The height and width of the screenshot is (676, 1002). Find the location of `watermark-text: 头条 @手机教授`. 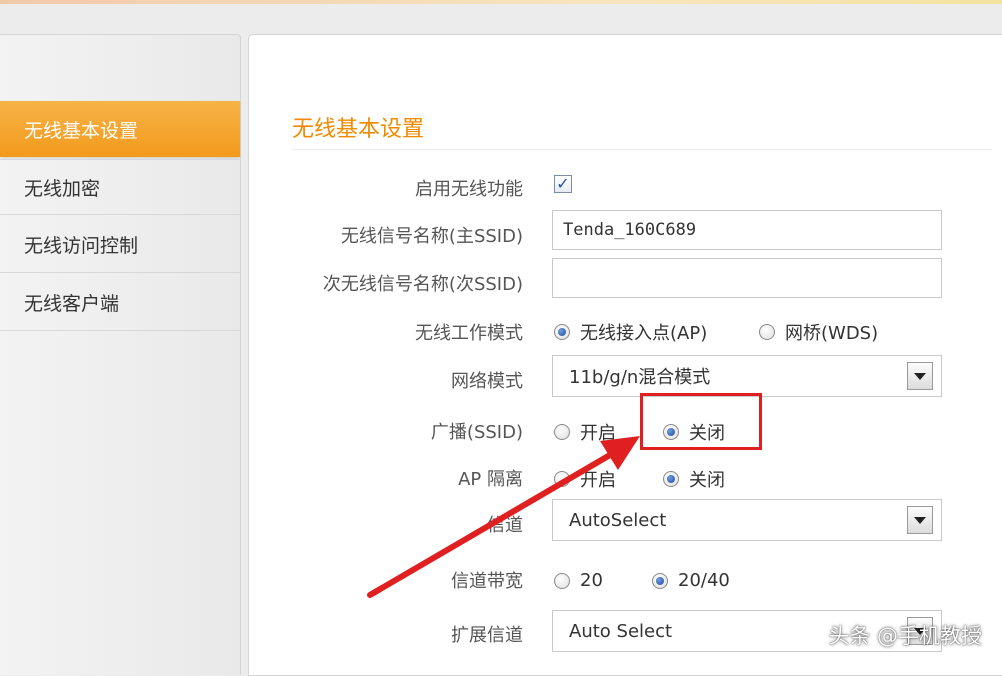

watermark-text: 头条 @手机教授 is located at coordinates (905, 636).